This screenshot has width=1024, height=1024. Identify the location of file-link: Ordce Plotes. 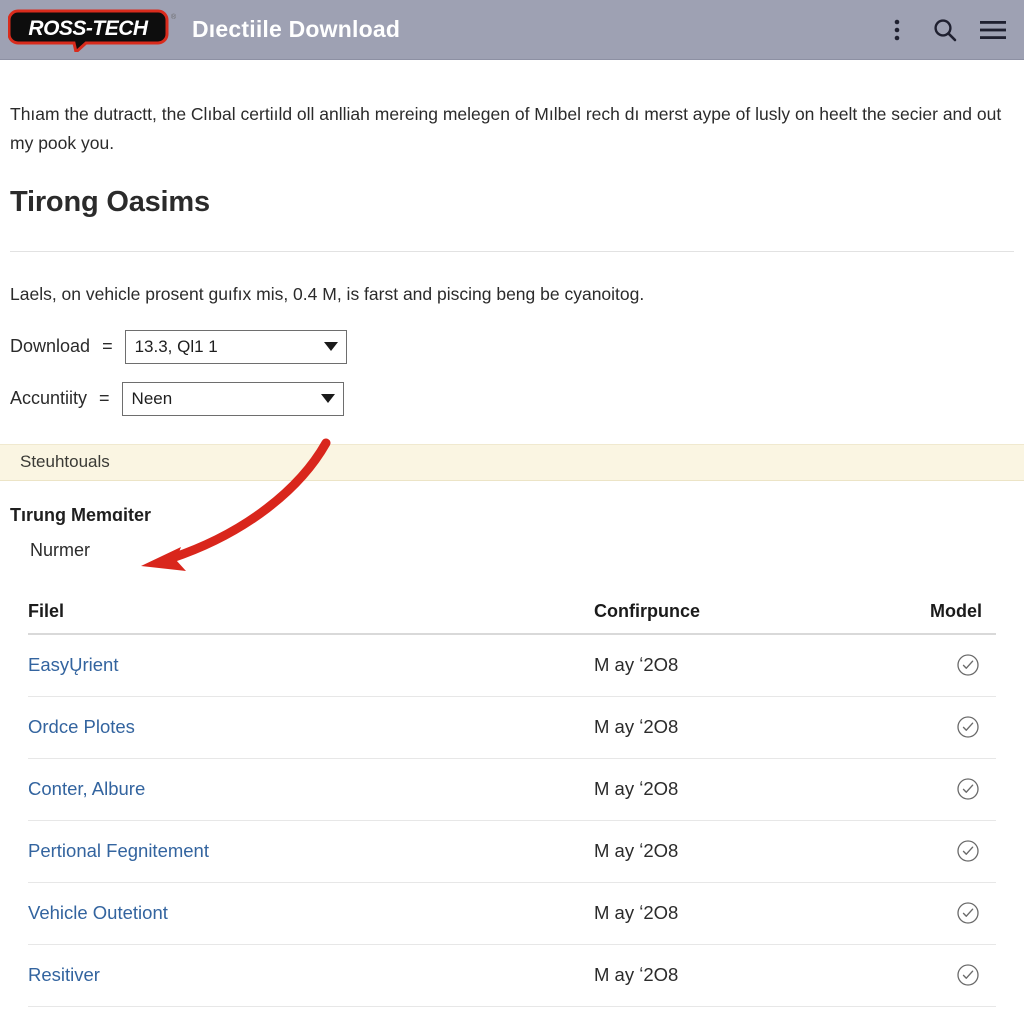
(81, 726).